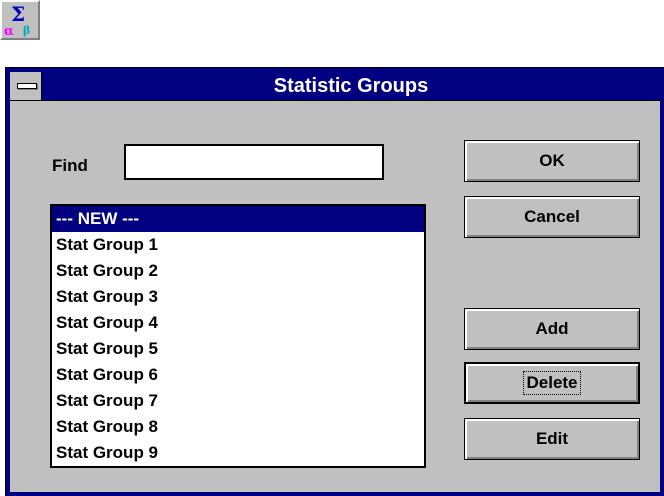  Describe the element at coordinates (552, 161) in the screenshot. I see `ok-button: OK` at that location.